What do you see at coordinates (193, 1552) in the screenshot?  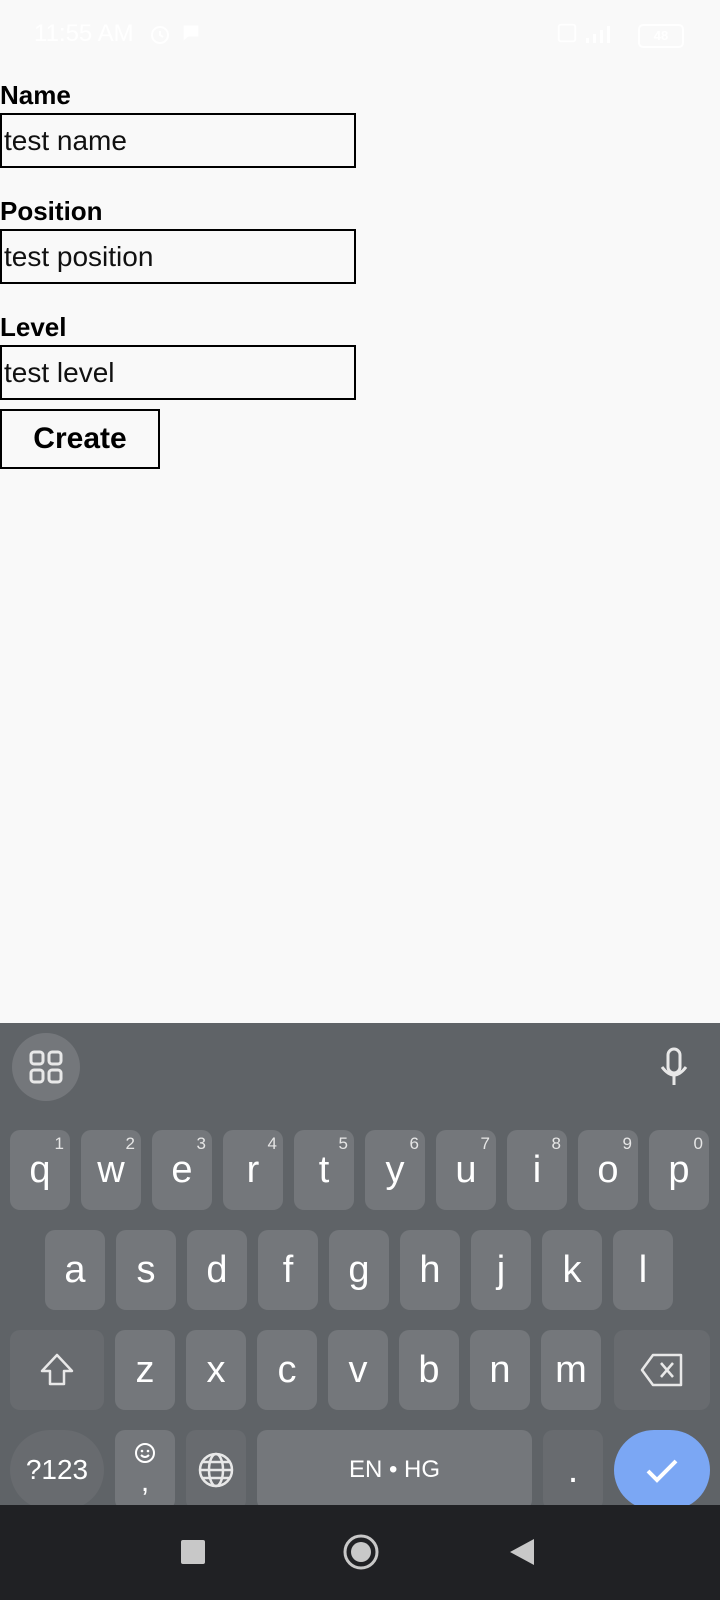 I see `recents-icon` at bounding box center [193, 1552].